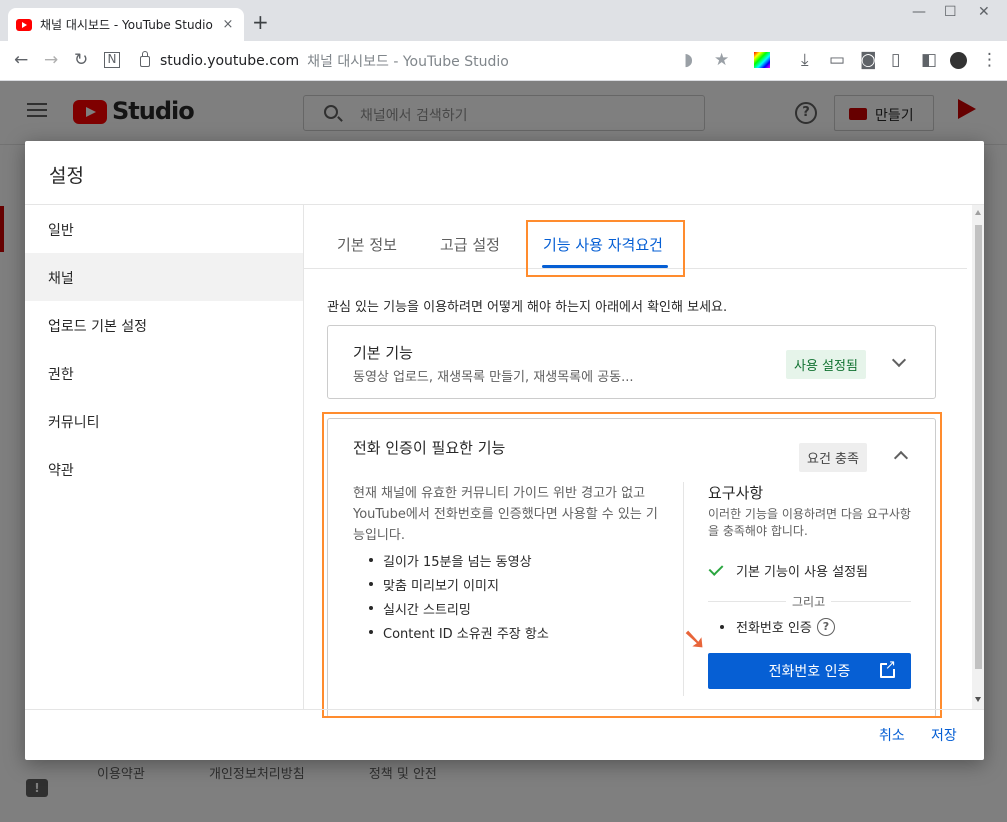 The image size is (1007, 822). Describe the element at coordinates (721, 60) in the screenshot. I see `bookmark-star-icon: ★` at that location.